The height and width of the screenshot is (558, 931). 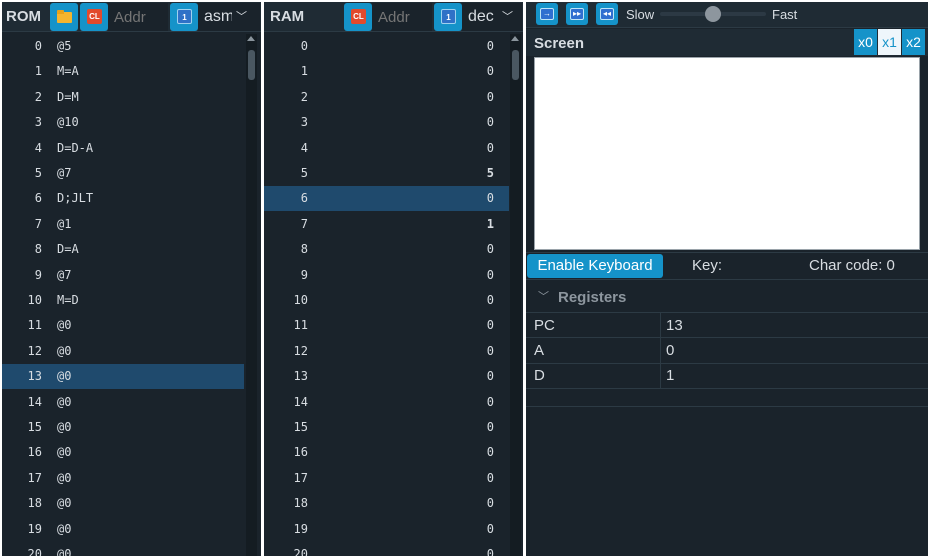 What do you see at coordinates (123, 71) in the screenshot?
I see `rom-row: 1 M=A` at bounding box center [123, 71].